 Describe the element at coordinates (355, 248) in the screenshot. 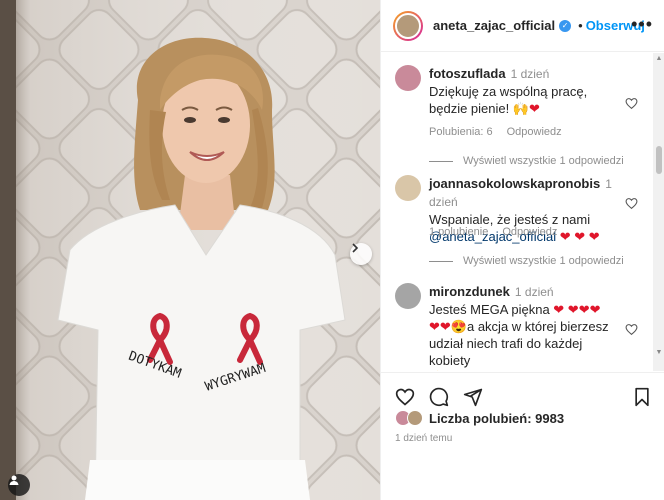

I see `next-arrow-icon` at that location.